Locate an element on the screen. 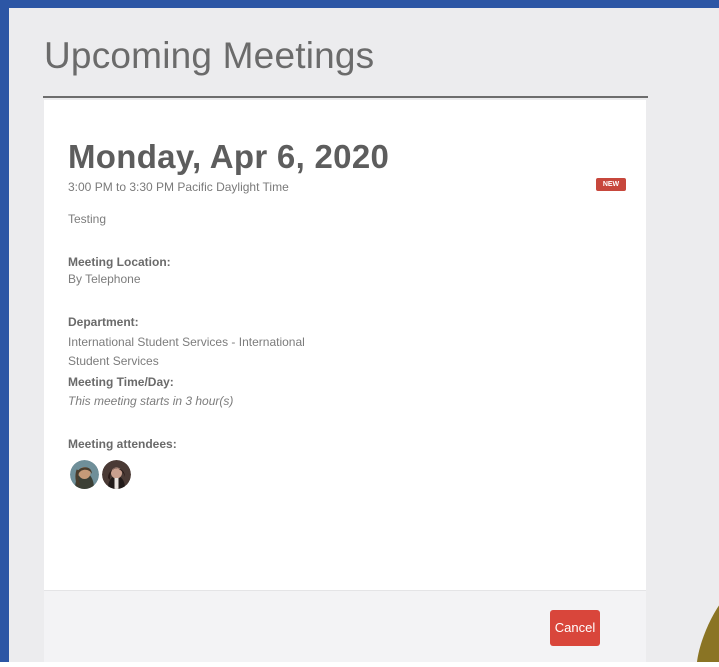 This screenshot has width=719, height=667. attendees-label: Meeting attendees: is located at coordinates (122, 444).